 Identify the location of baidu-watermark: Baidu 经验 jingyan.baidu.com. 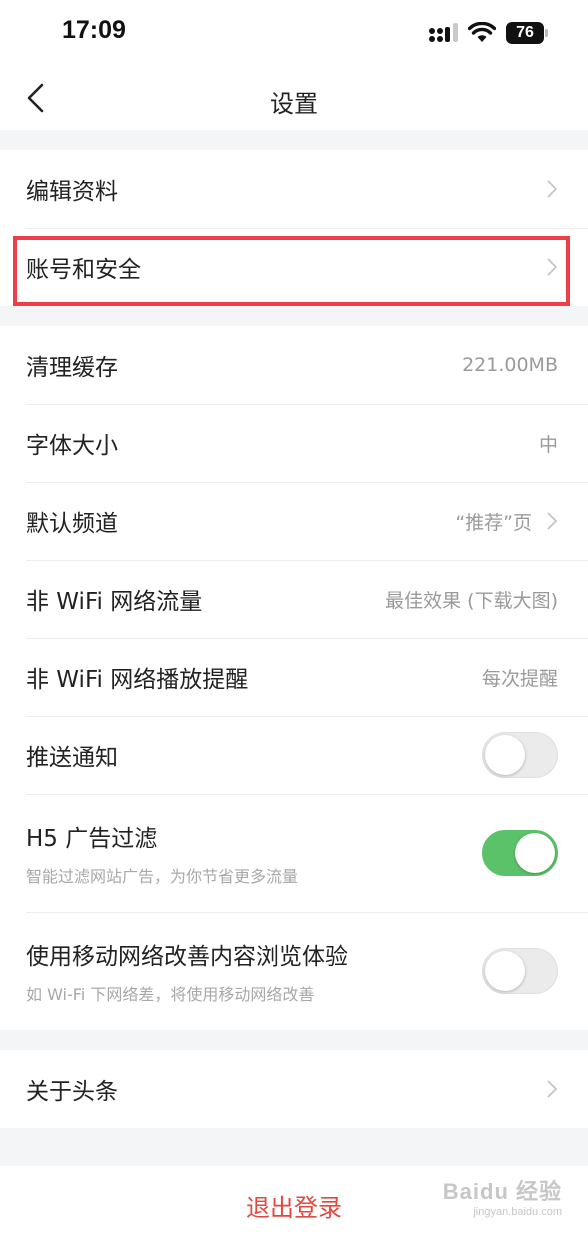
(502, 1196).